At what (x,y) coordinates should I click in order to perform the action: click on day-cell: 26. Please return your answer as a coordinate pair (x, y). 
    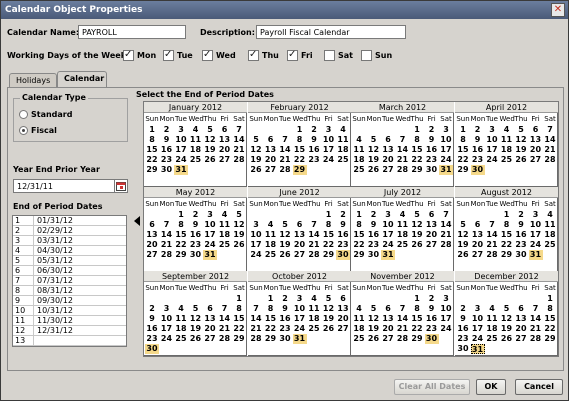
    Looking at the image, I should click on (417, 245).